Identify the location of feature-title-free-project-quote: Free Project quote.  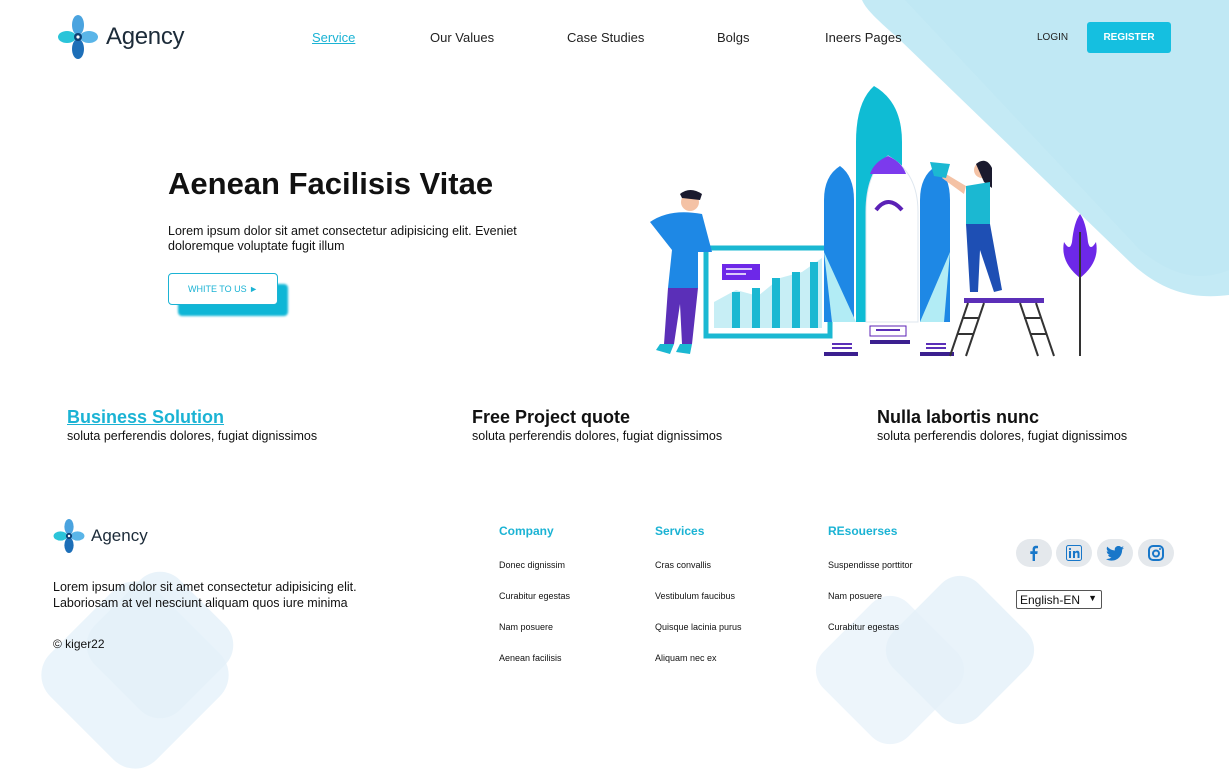
(551, 417).